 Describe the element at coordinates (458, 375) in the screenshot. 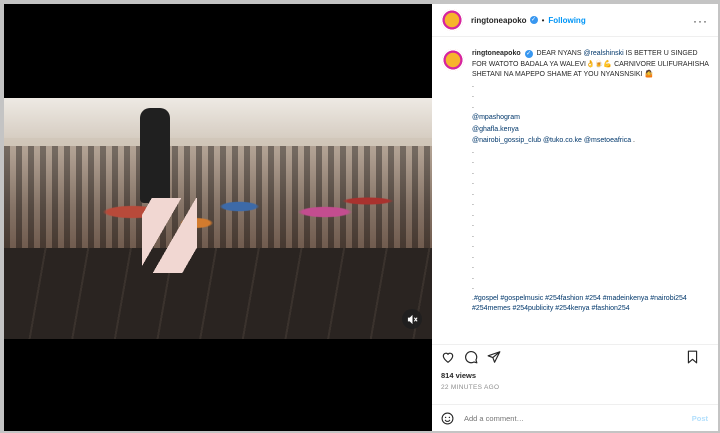

I see `view-count: 814 views` at that location.